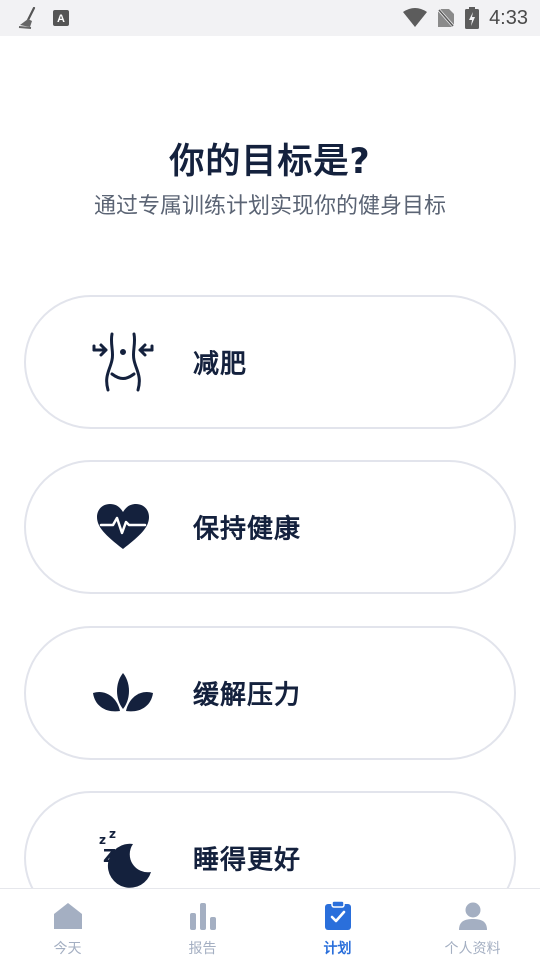  I want to click on goal-label: 睡得更好, so click(247, 860).